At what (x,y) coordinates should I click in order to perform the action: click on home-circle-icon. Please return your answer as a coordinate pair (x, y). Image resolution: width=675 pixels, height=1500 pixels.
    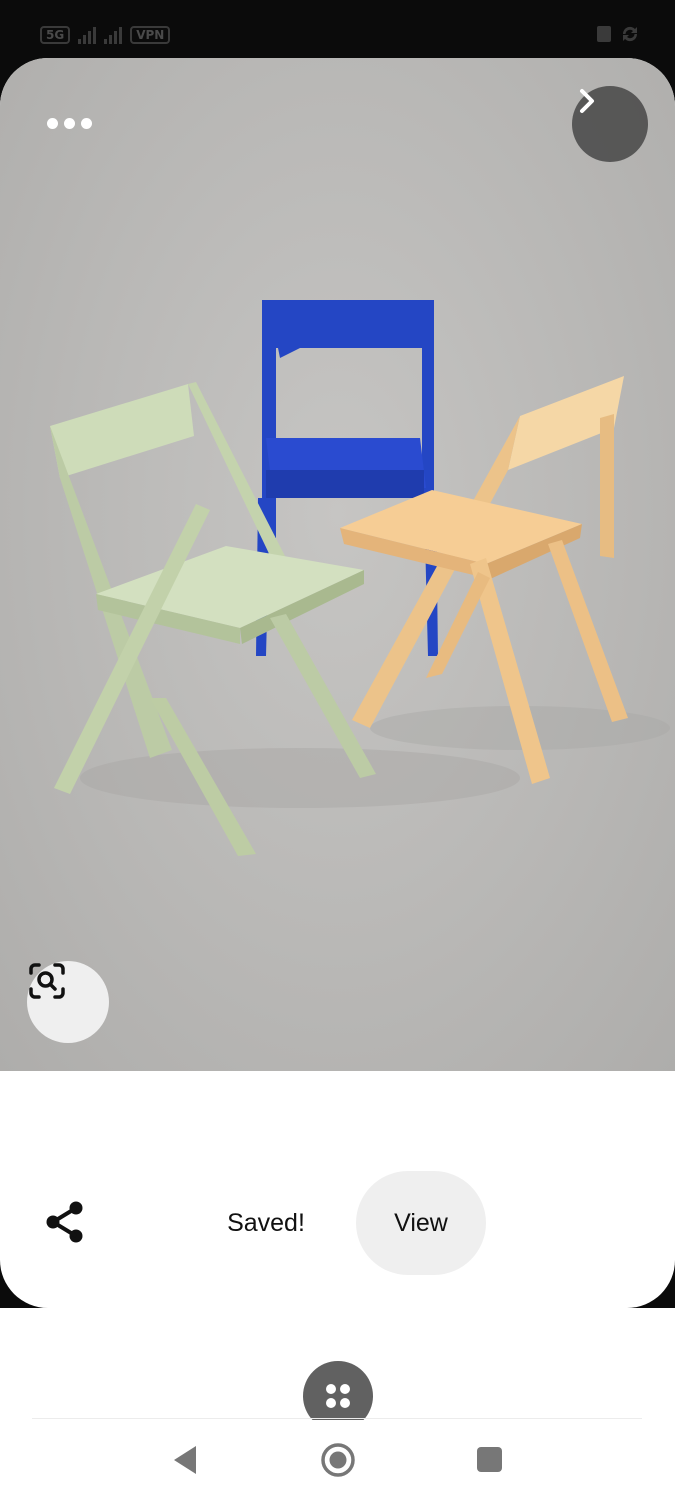
    Looking at the image, I should click on (338, 1460).